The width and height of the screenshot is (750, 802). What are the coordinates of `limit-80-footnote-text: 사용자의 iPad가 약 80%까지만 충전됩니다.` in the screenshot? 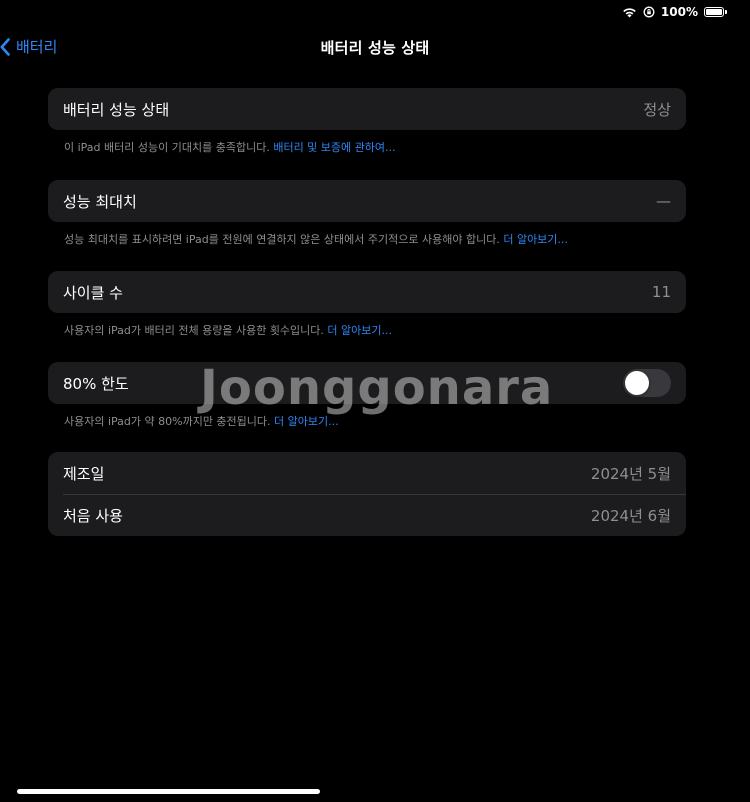 It's located at (169, 421).